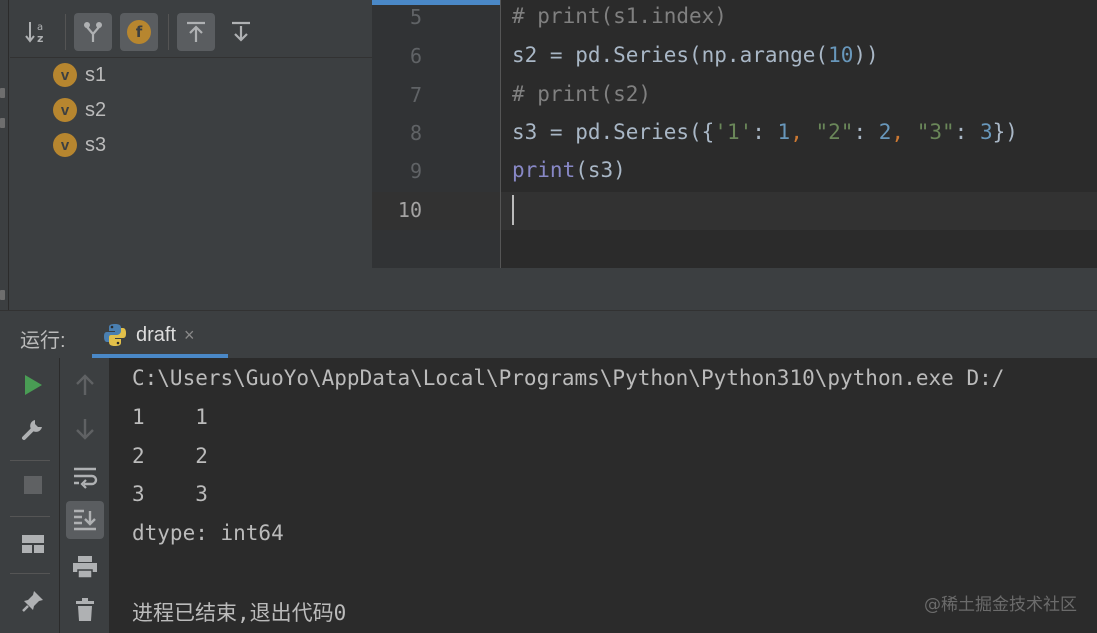  What do you see at coordinates (96, 74) in the screenshot?
I see `tree-item-label: s1` at bounding box center [96, 74].